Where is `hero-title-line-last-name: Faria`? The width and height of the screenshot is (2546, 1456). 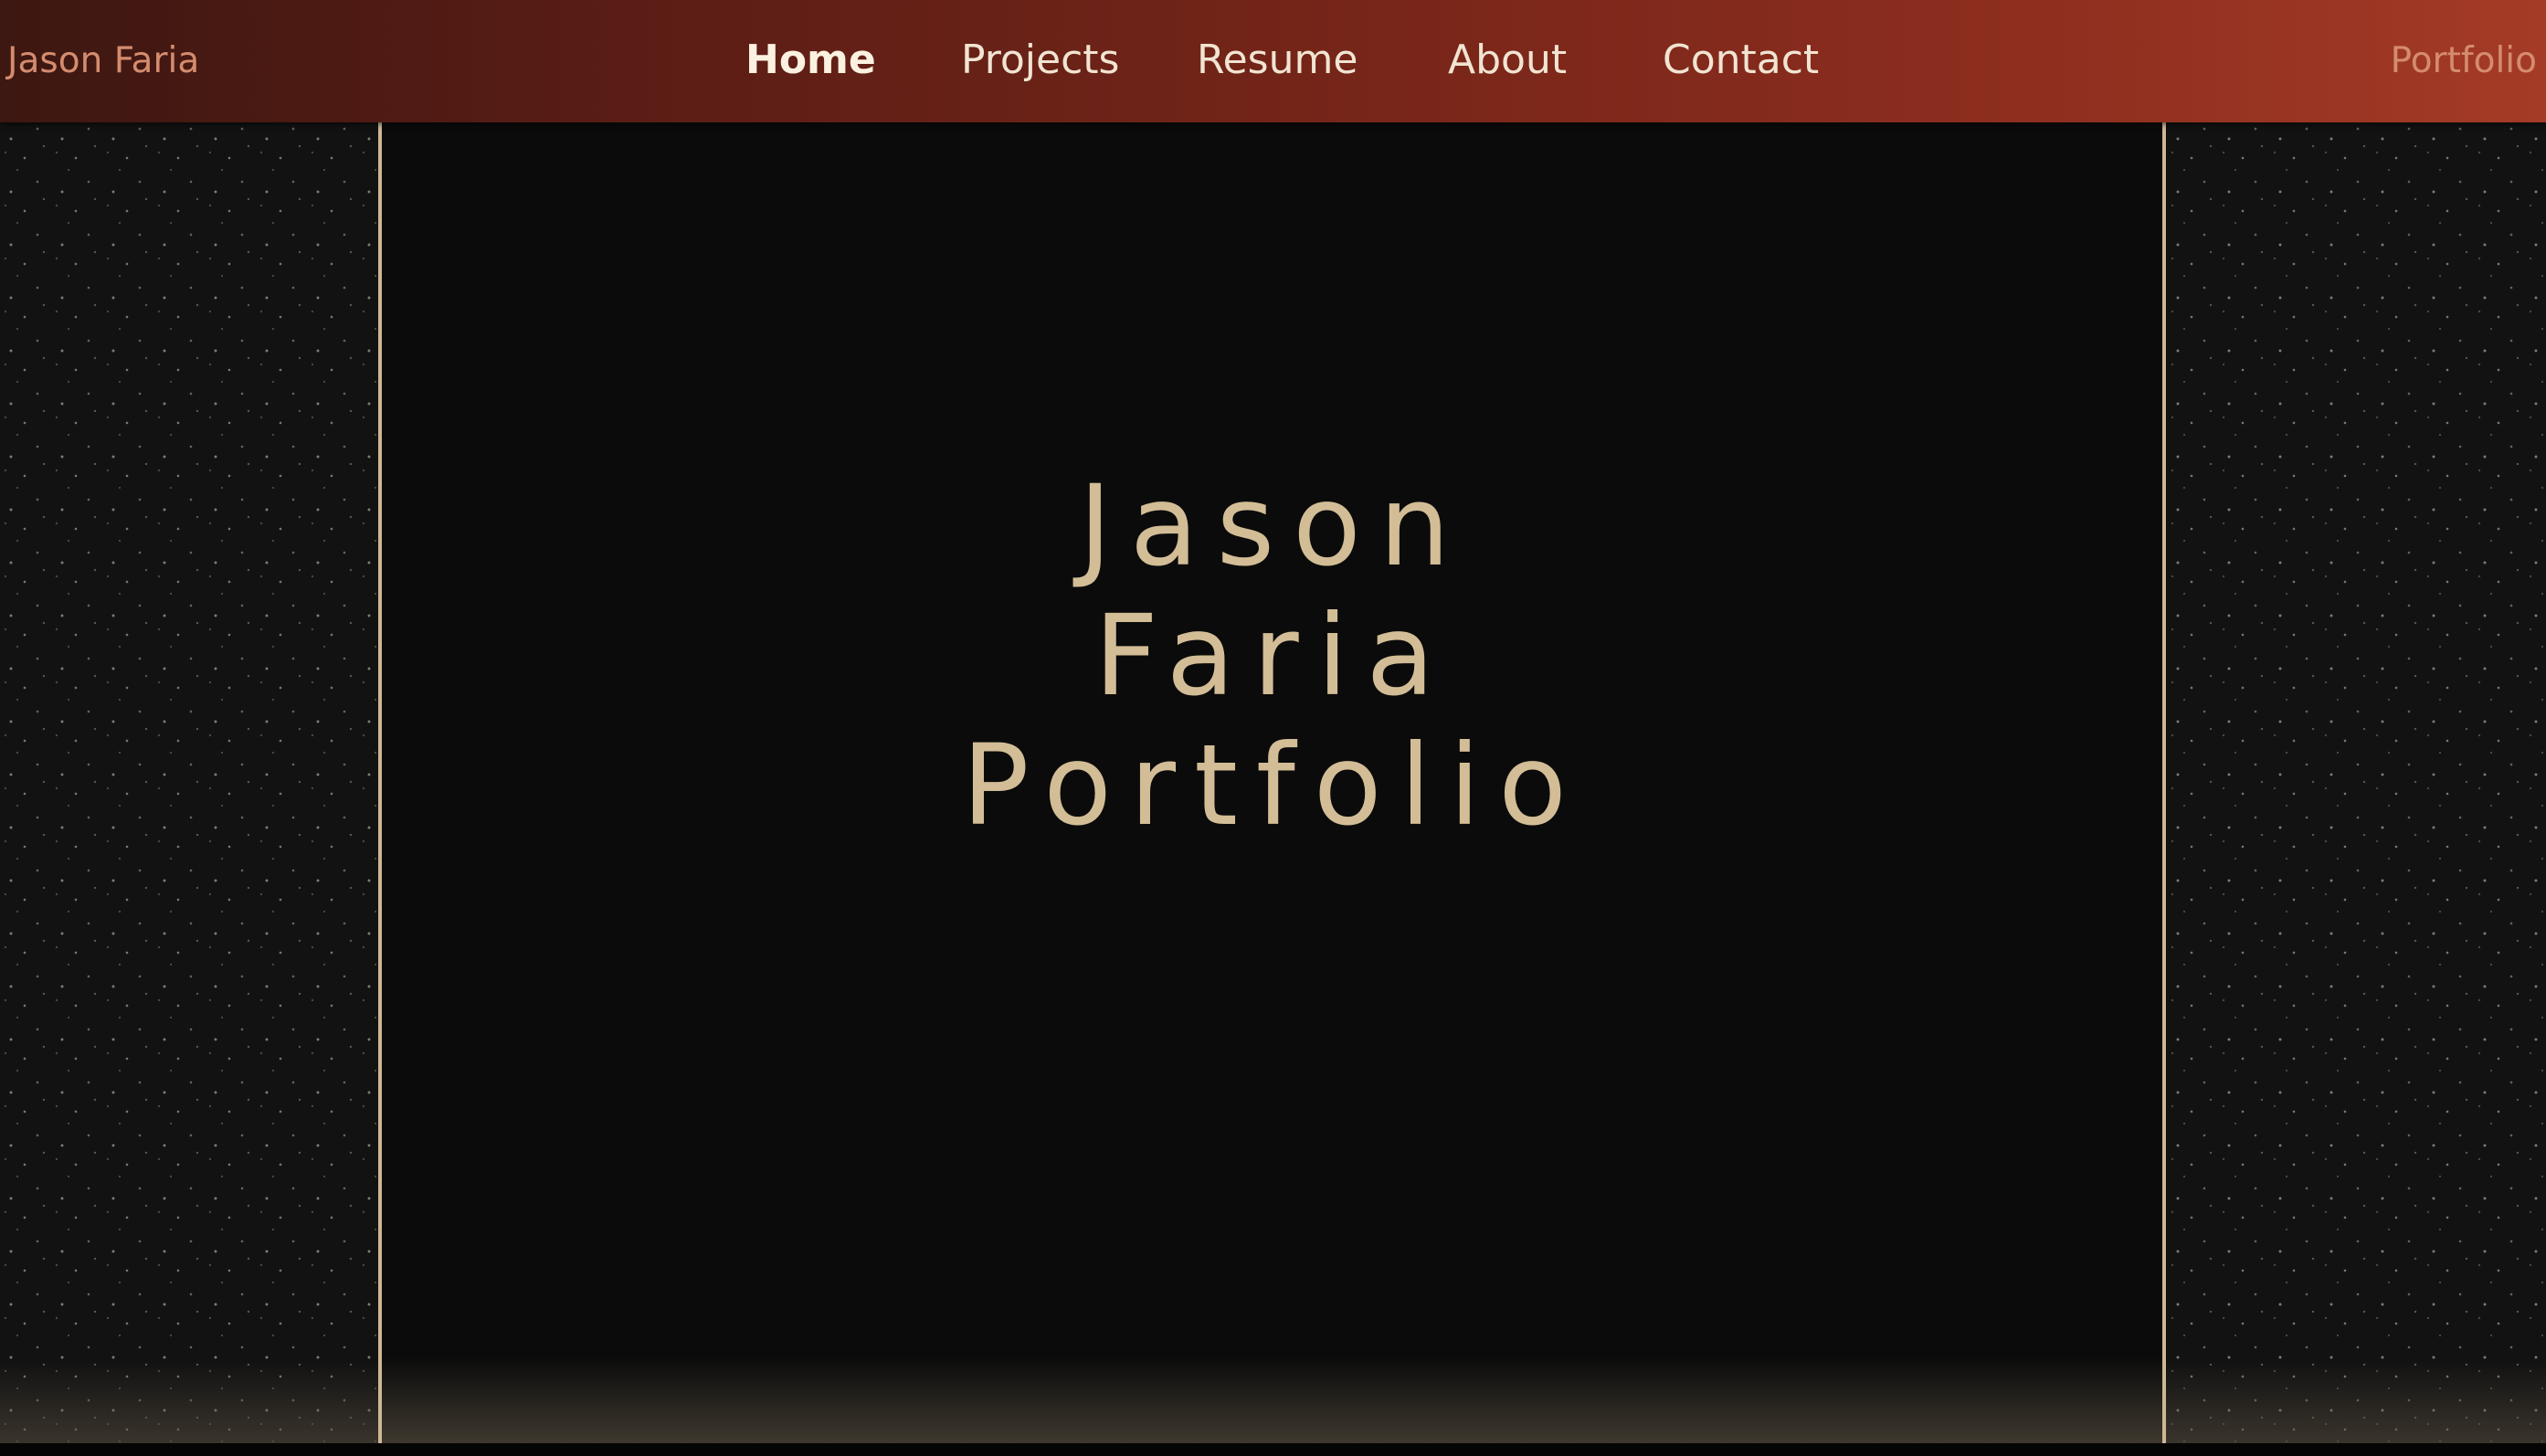 hero-title-line-last-name: Faria is located at coordinates (1273, 656).